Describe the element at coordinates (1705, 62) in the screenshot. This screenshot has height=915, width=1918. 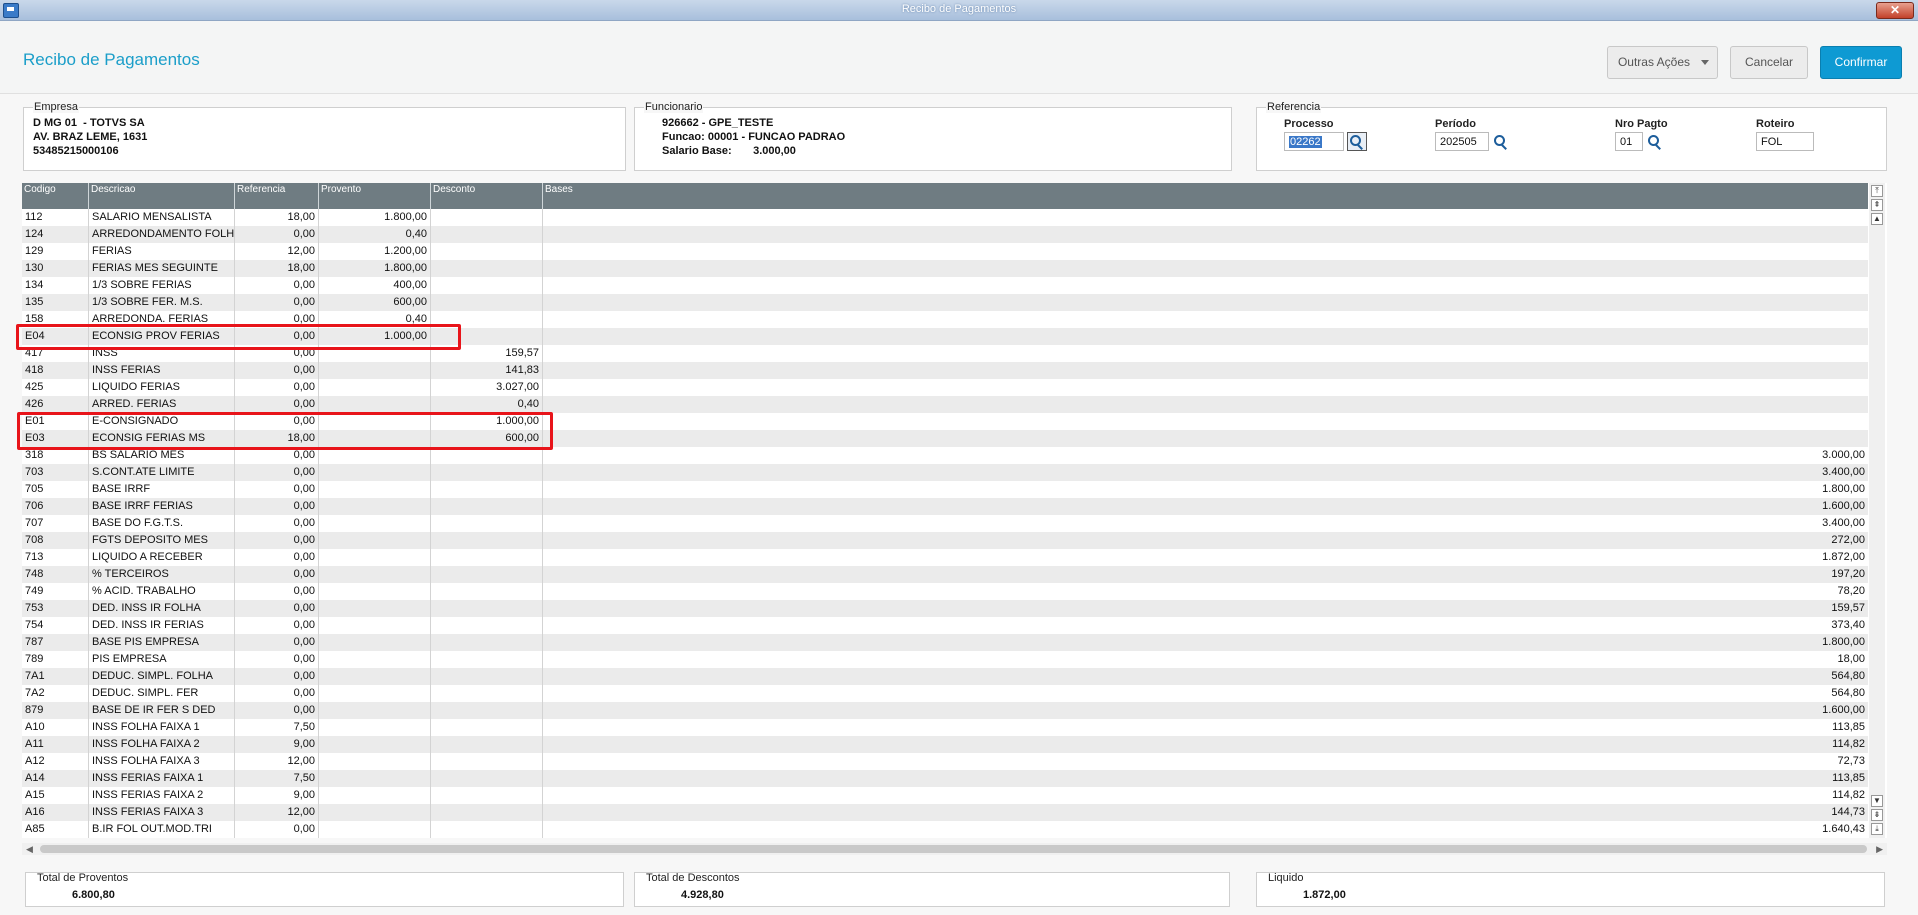
I see `chevron-down-icon` at that location.